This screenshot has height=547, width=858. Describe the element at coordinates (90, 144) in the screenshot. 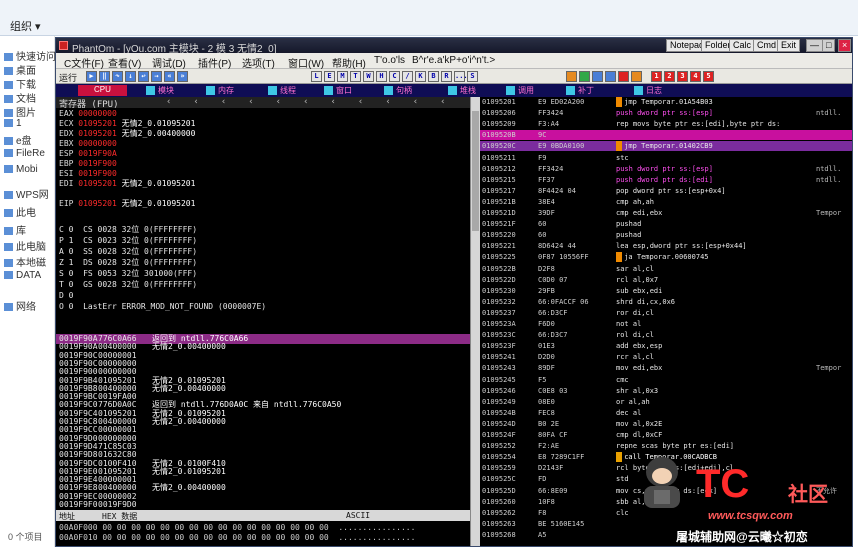

I see `register-row: EBX 00000000` at that location.